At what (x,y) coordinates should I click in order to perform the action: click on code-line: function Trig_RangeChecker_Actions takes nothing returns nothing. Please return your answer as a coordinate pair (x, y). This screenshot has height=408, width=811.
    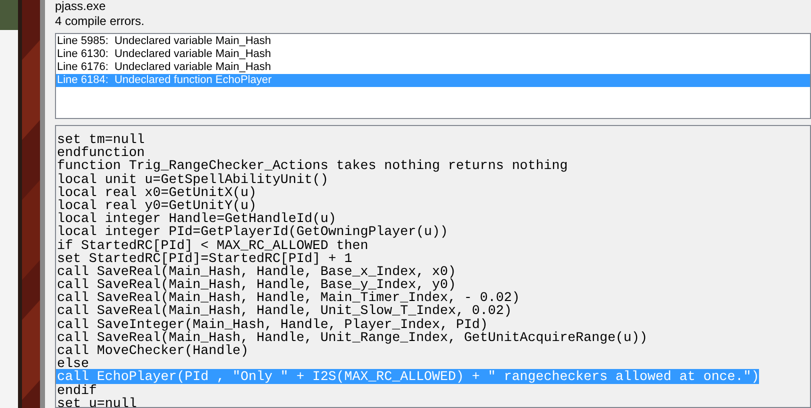
    Looking at the image, I should click on (312, 166).